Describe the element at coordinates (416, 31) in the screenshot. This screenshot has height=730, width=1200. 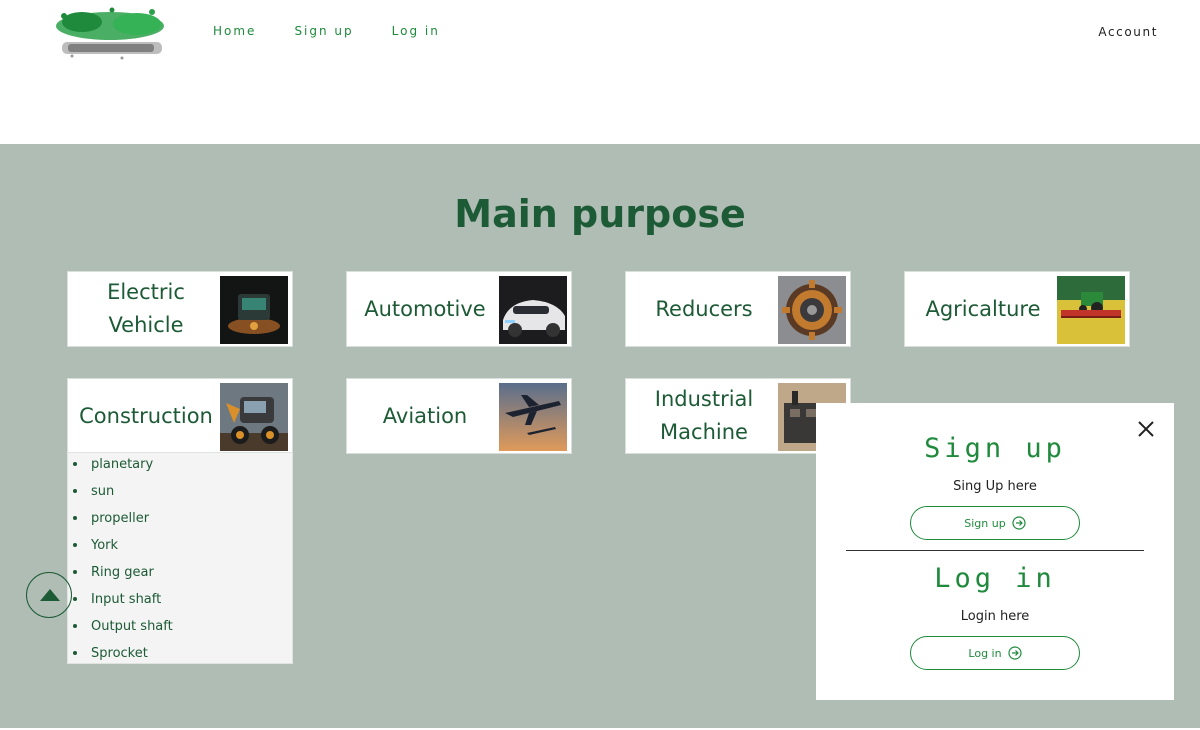
I see `nav-login-link: Log in` at that location.